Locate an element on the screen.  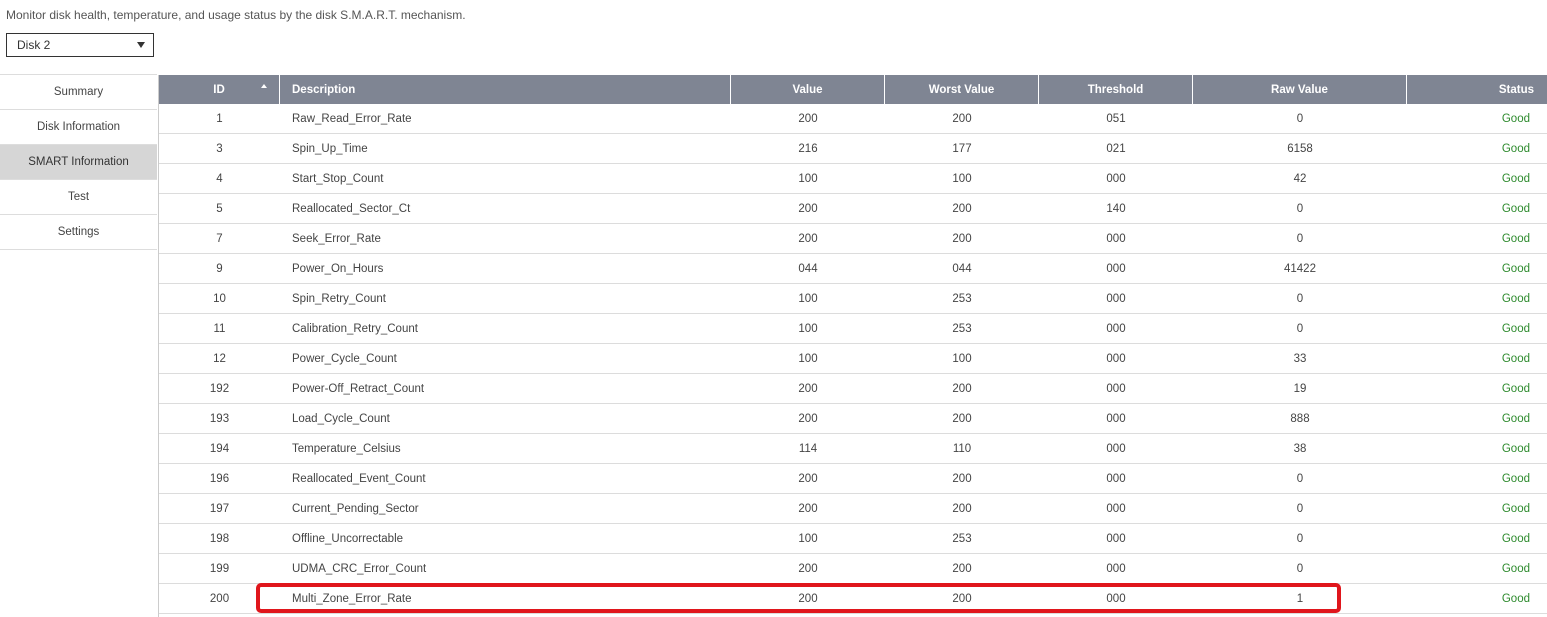
sidebar-item-disk-information: Disk Information is located at coordinates (78, 127).